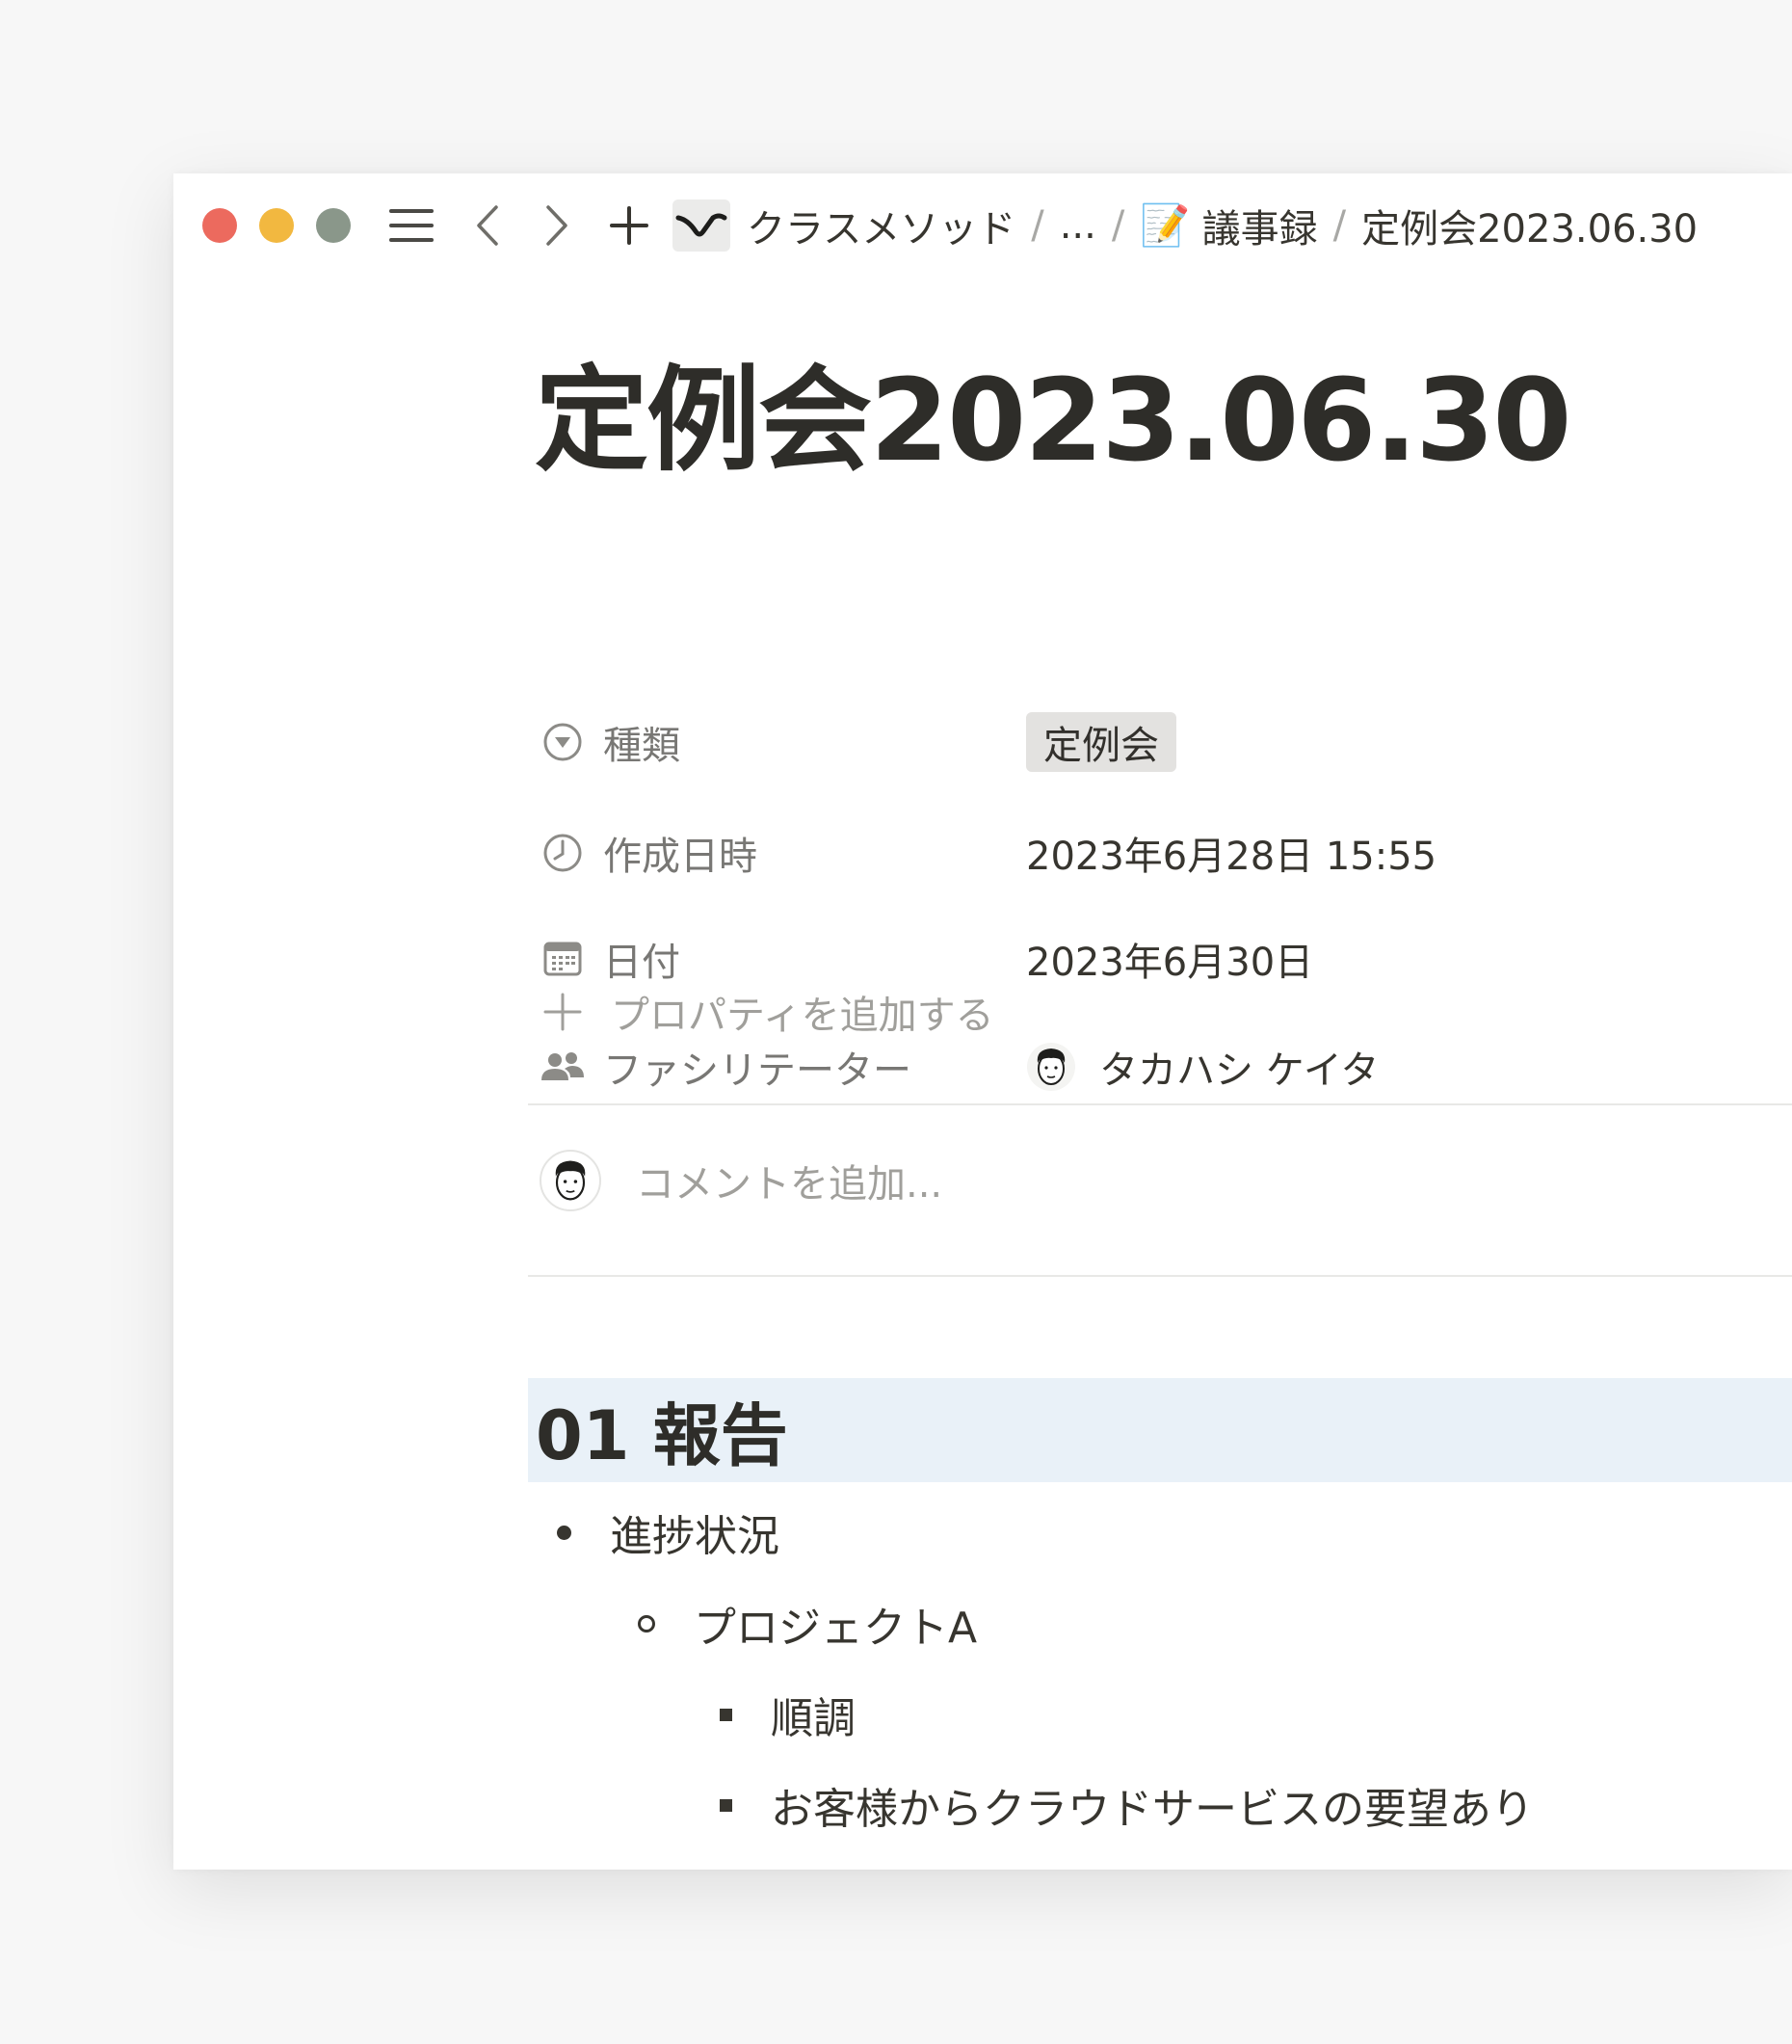 This screenshot has height=2044, width=1792. I want to click on property-row-type: 種類 定例会, so click(1118, 742).